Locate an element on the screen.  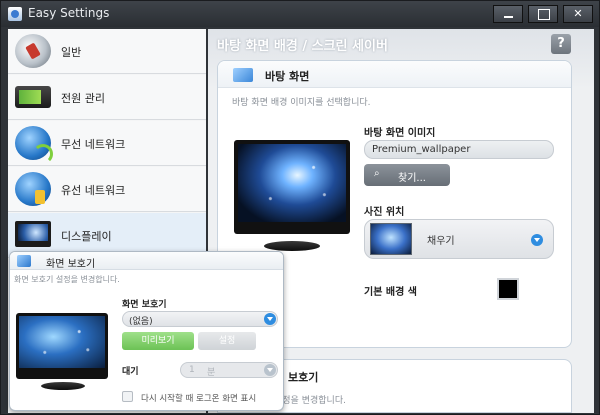
title-bar: Easy Settings ✕ is located at coordinates (300, 14).